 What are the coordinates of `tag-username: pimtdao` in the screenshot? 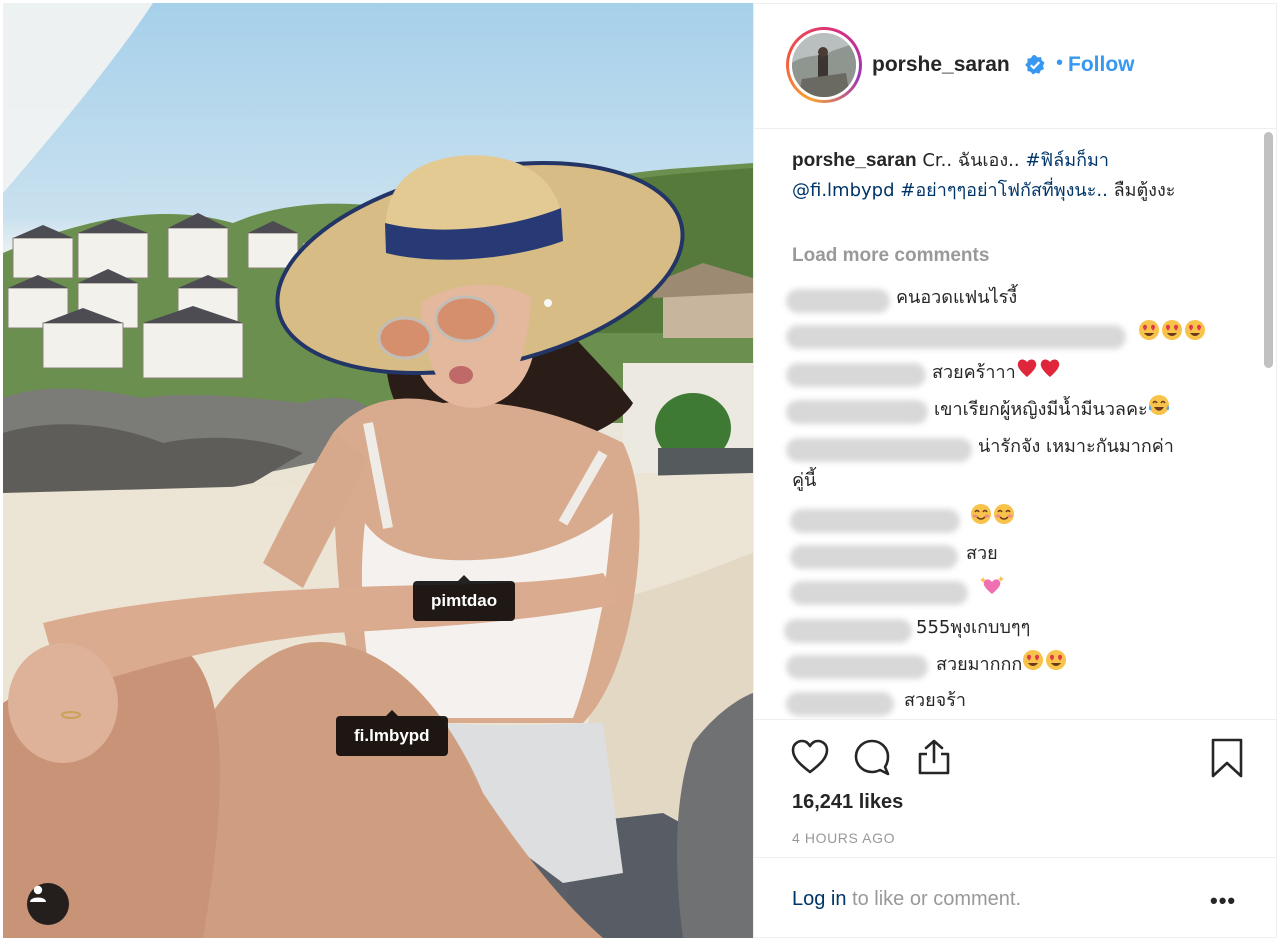 It's located at (464, 600).